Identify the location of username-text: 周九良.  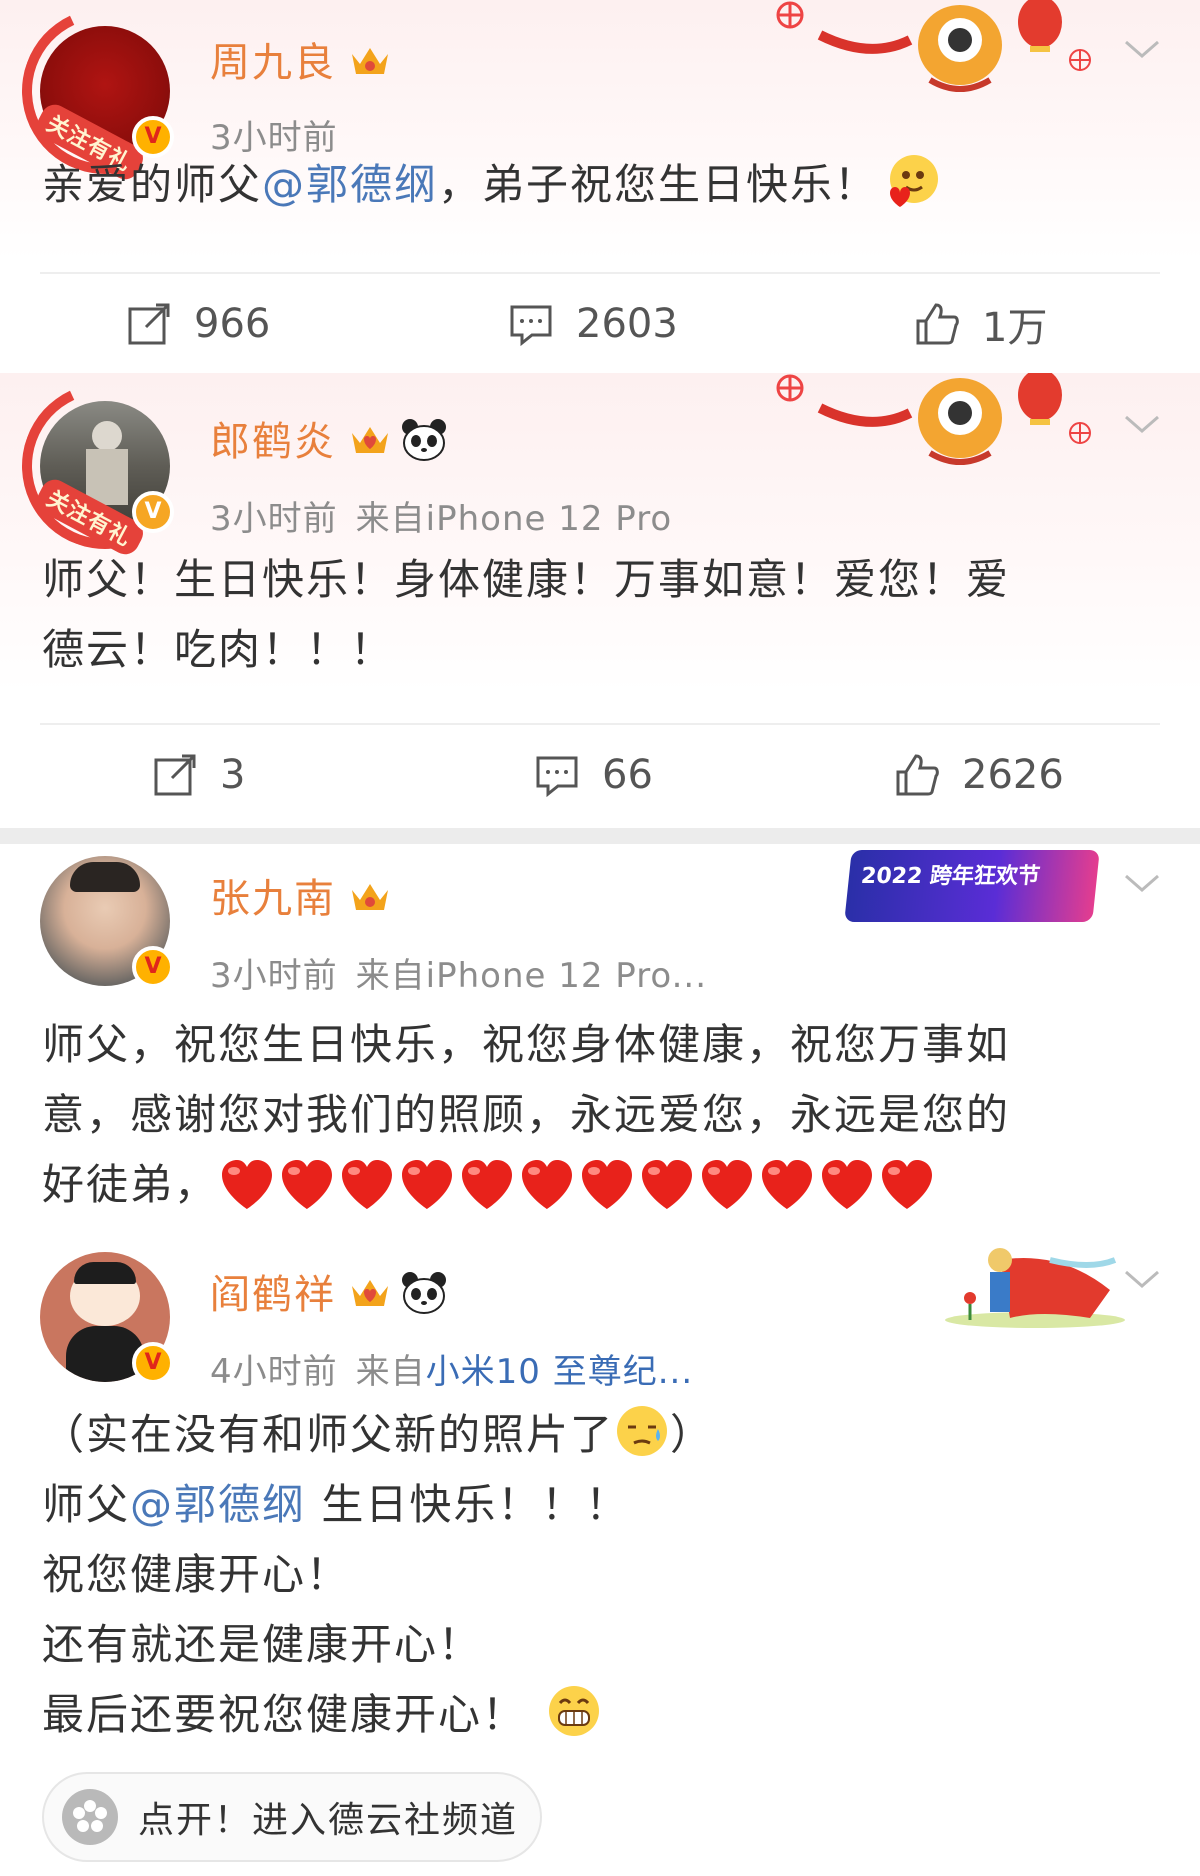
(273, 63).